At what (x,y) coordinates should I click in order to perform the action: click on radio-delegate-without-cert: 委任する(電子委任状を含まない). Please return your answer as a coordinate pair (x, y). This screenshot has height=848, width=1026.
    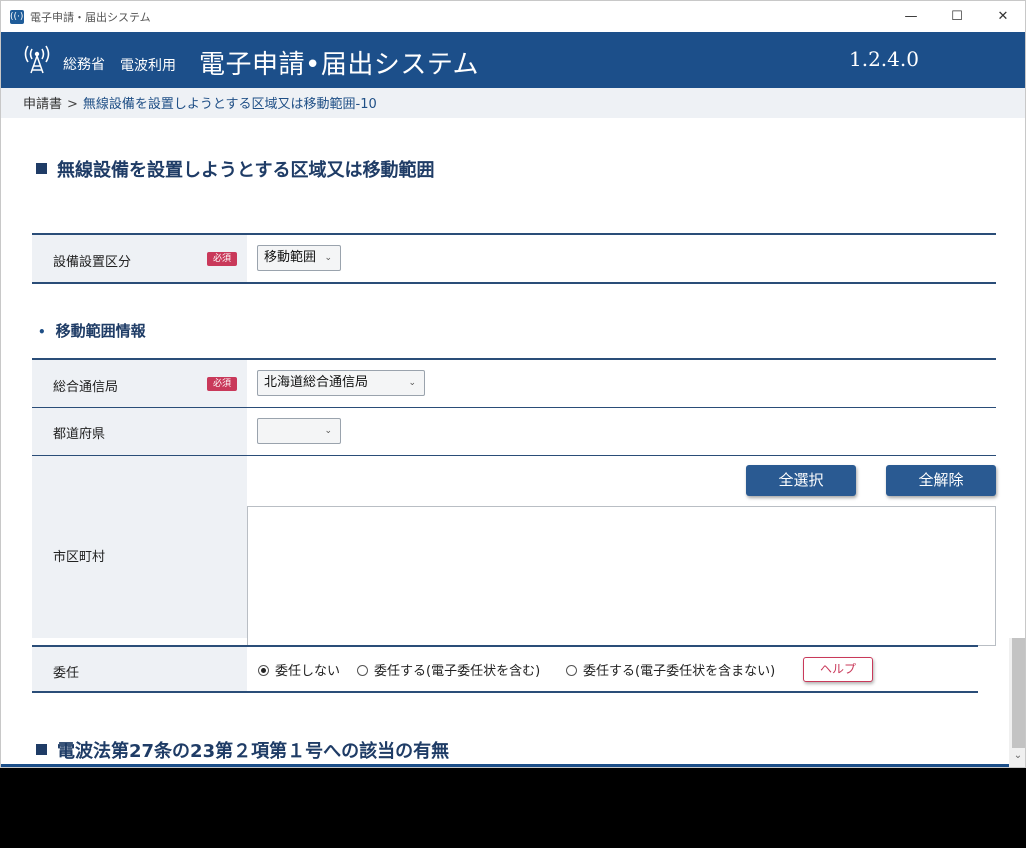
    Looking at the image, I should click on (670, 669).